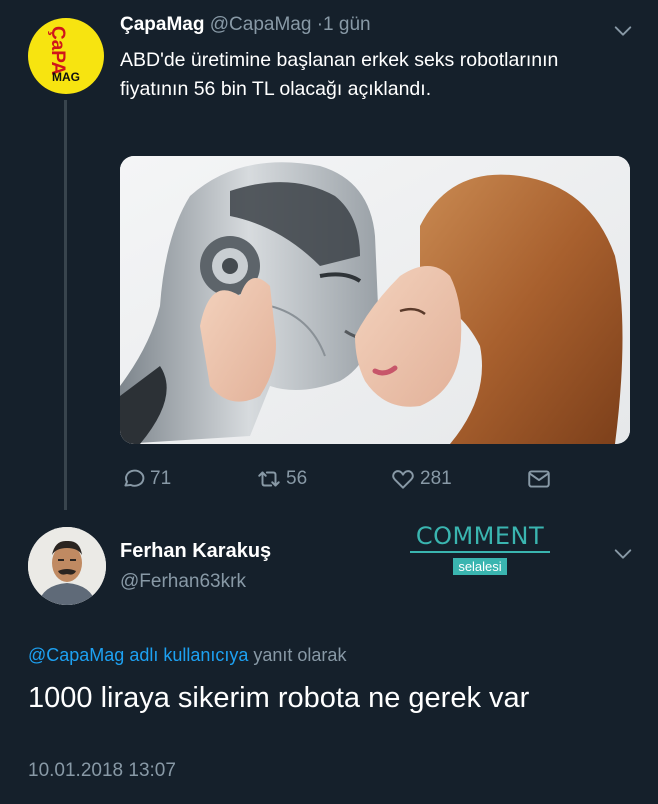 The height and width of the screenshot is (804, 658). I want to click on user-photo, so click(67, 566).